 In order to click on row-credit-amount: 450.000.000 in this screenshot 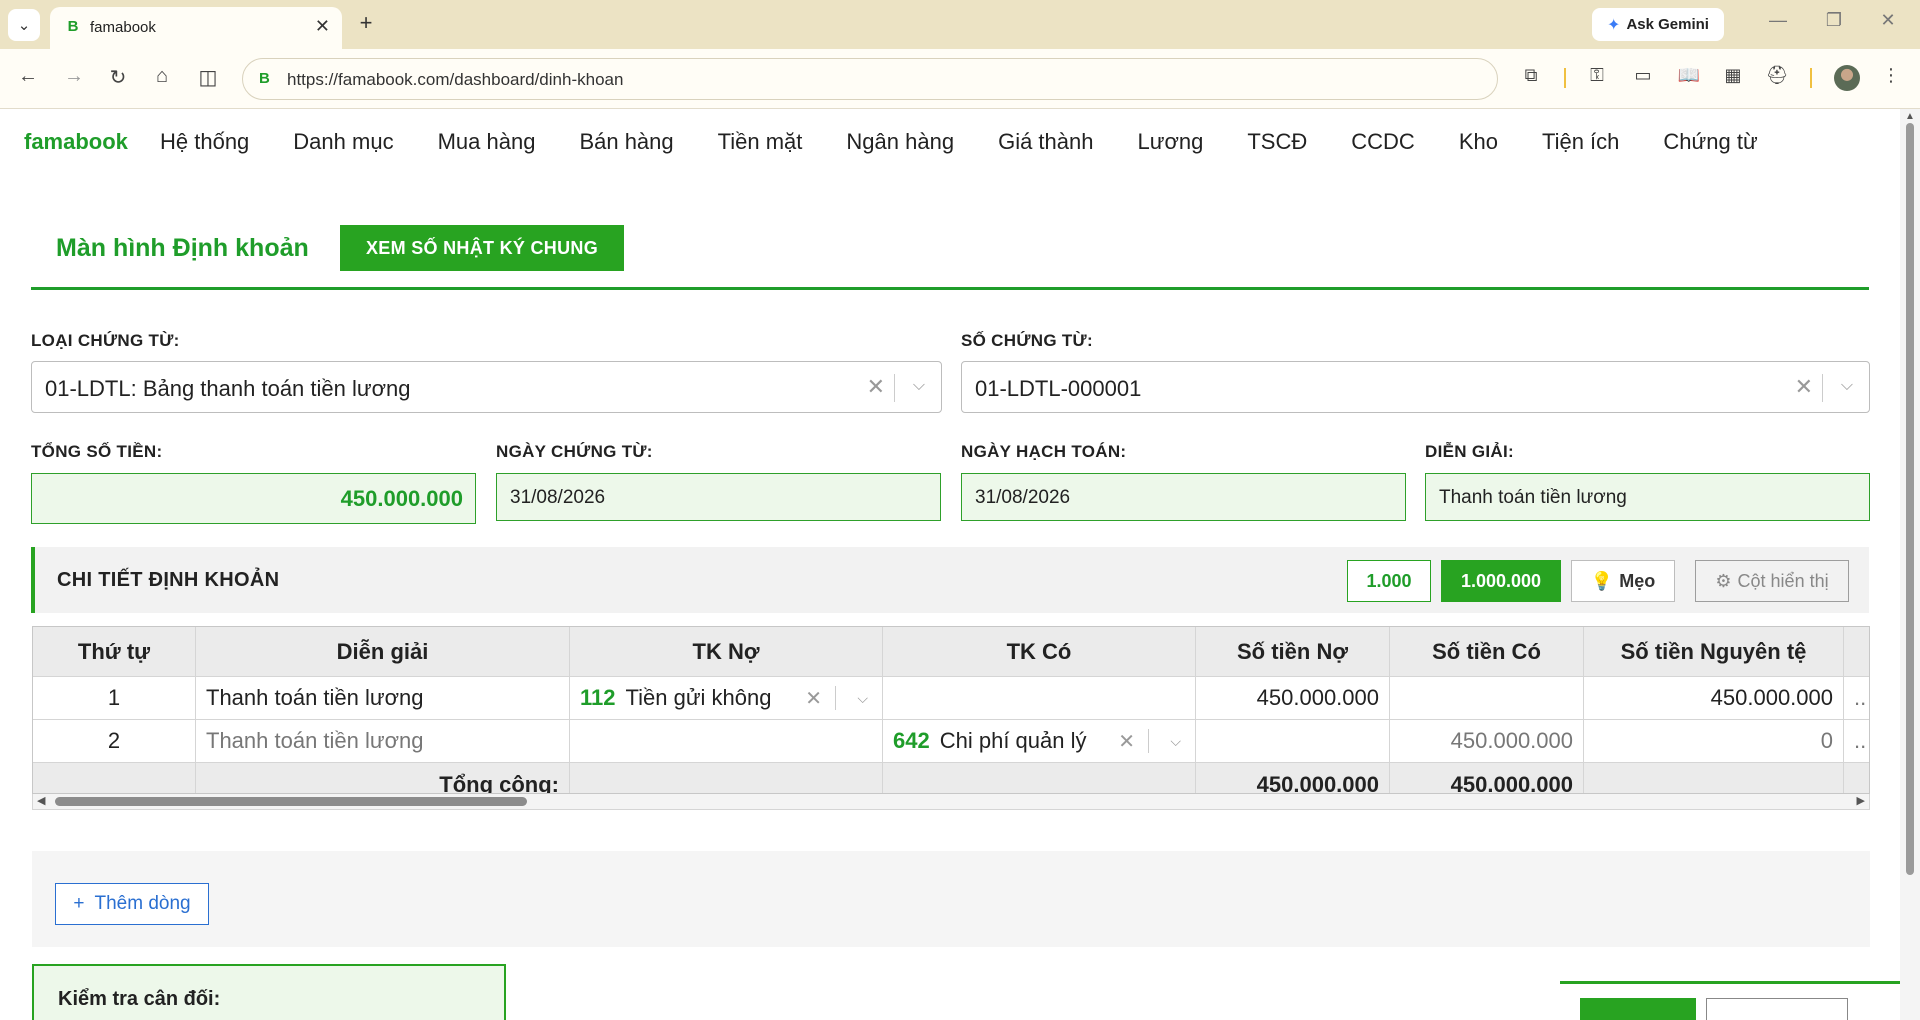, I will do `click(1487, 741)`.